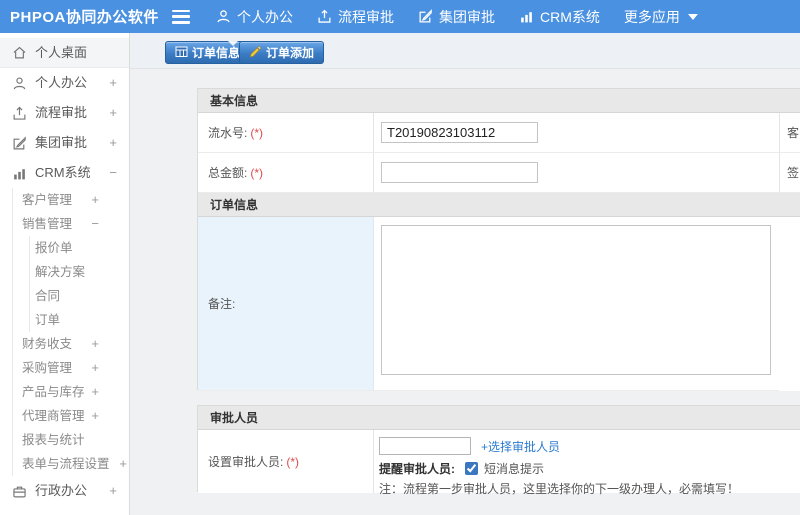 The image size is (800, 515). Describe the element at coordinates (559, 489) in the screenshot. I see `approver-note: 注：流程第一步审批人员，这里选择你的下一级办理人，必需填写！` at that location.